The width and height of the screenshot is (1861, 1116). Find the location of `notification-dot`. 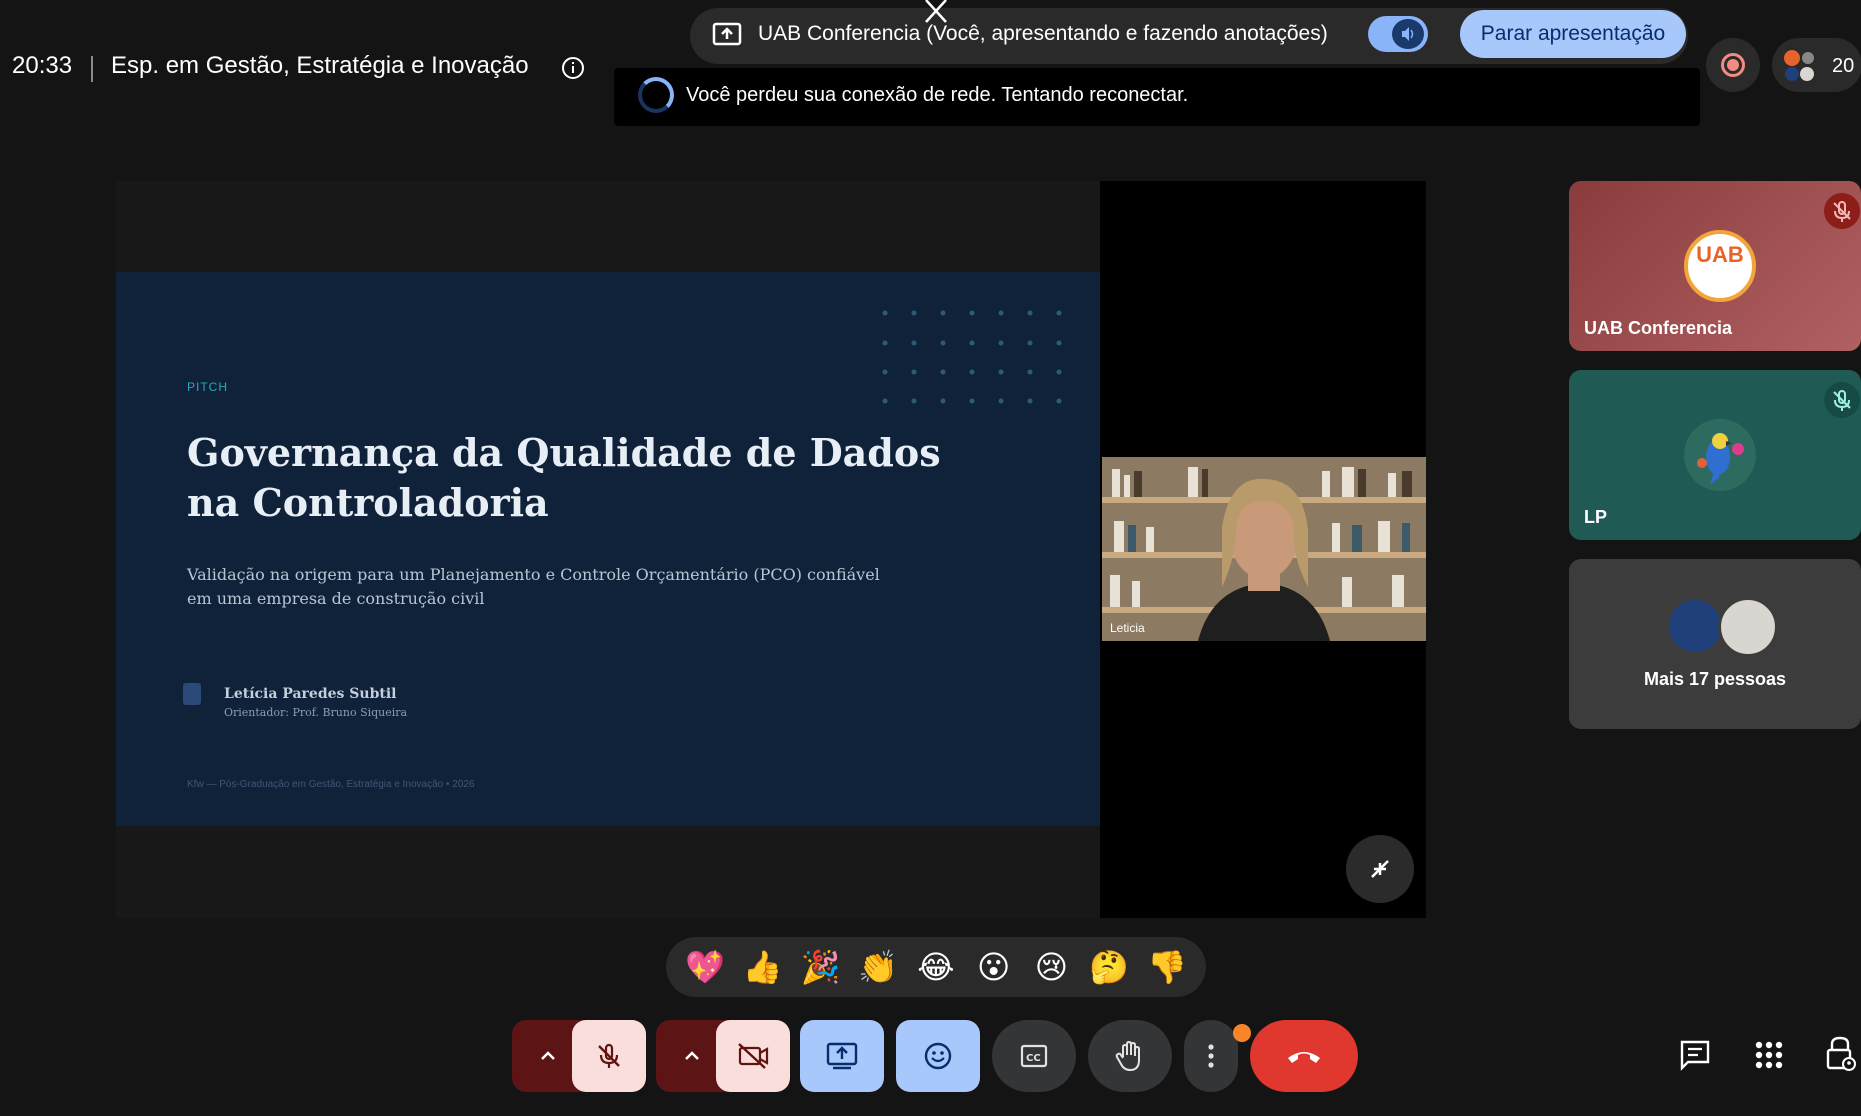

notification-dot is located at coordinates (1242, 1033).